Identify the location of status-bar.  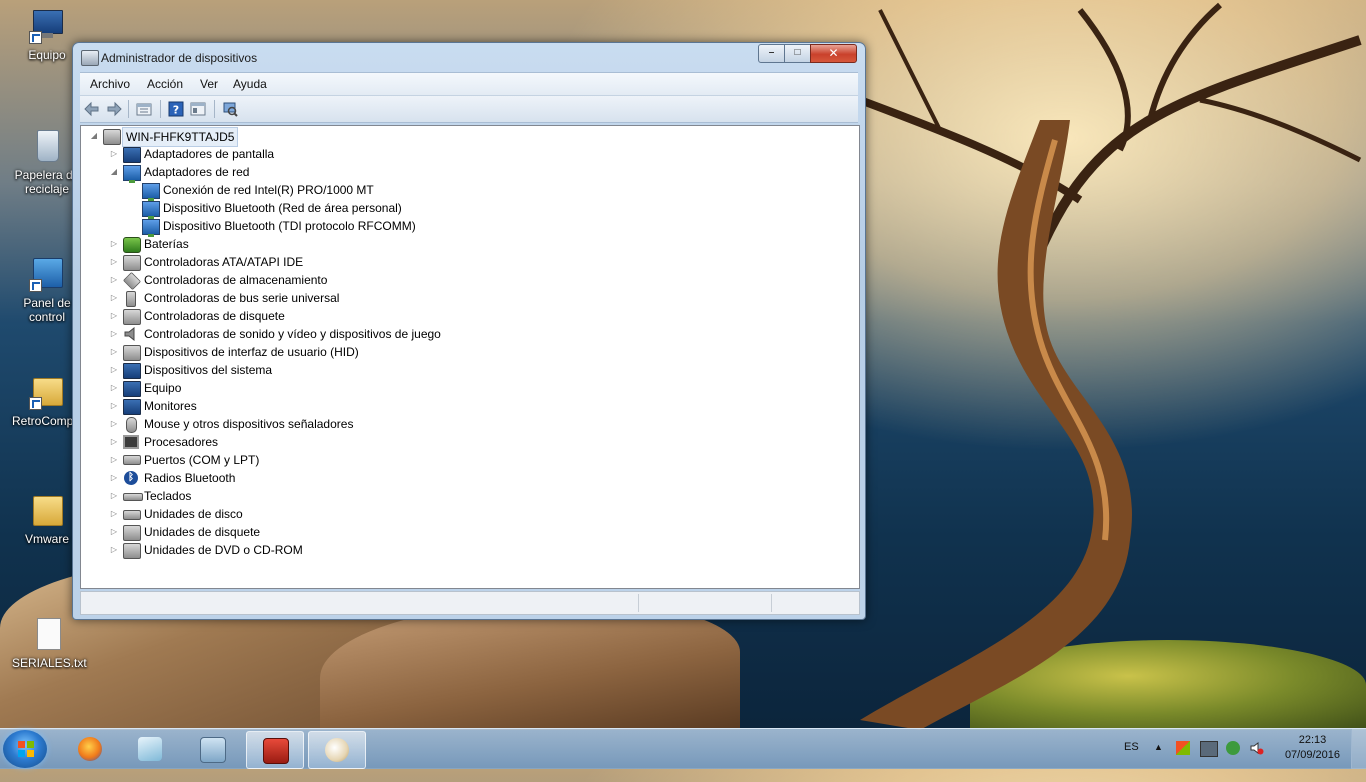
(470, 603).